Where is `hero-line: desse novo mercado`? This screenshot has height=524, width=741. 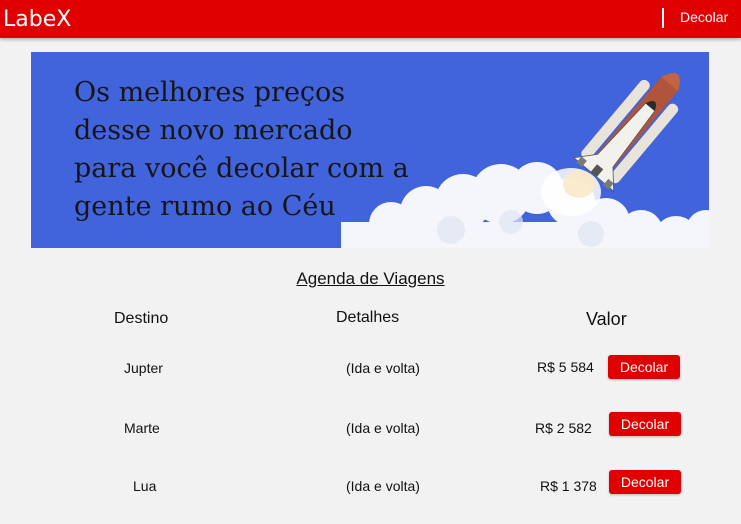 hero-line: desse novo mercado is located at coordinates (213, 130).